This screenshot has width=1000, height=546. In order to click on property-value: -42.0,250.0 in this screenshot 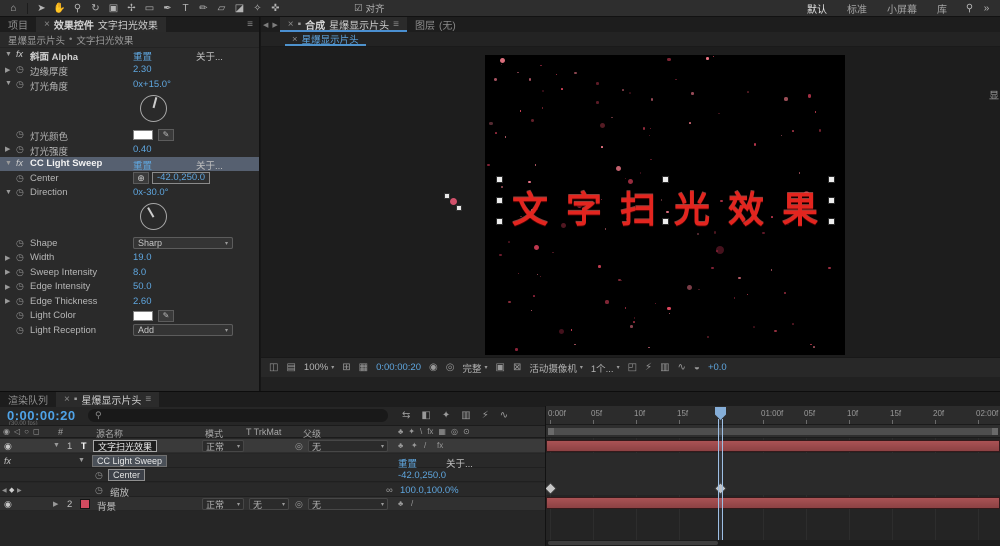, I will do `click(181, 177)`.